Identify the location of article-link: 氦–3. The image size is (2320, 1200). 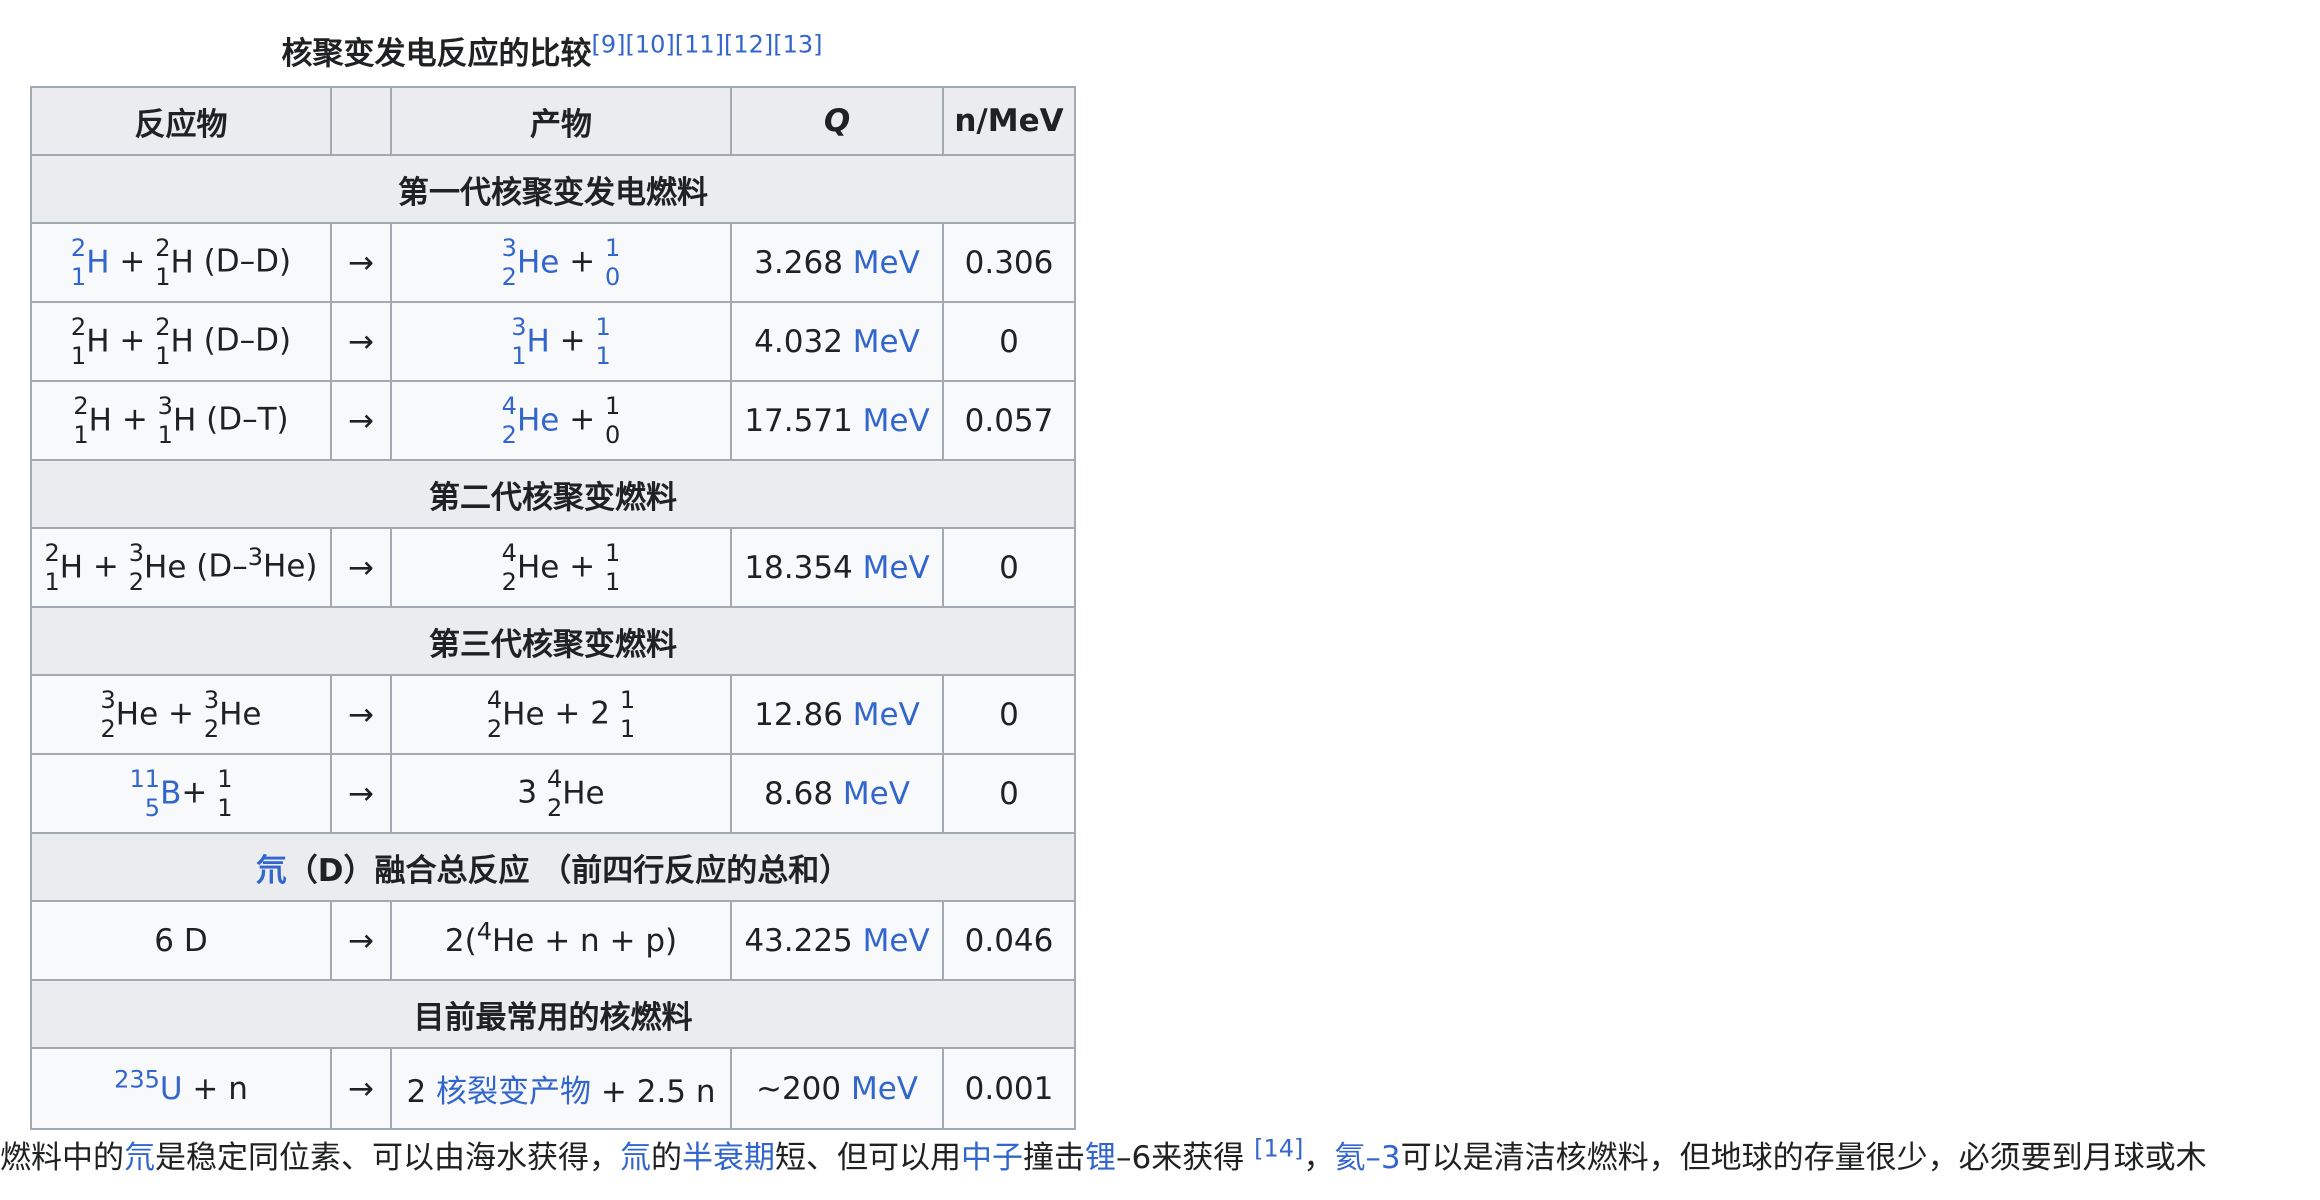
(1367, 1158).